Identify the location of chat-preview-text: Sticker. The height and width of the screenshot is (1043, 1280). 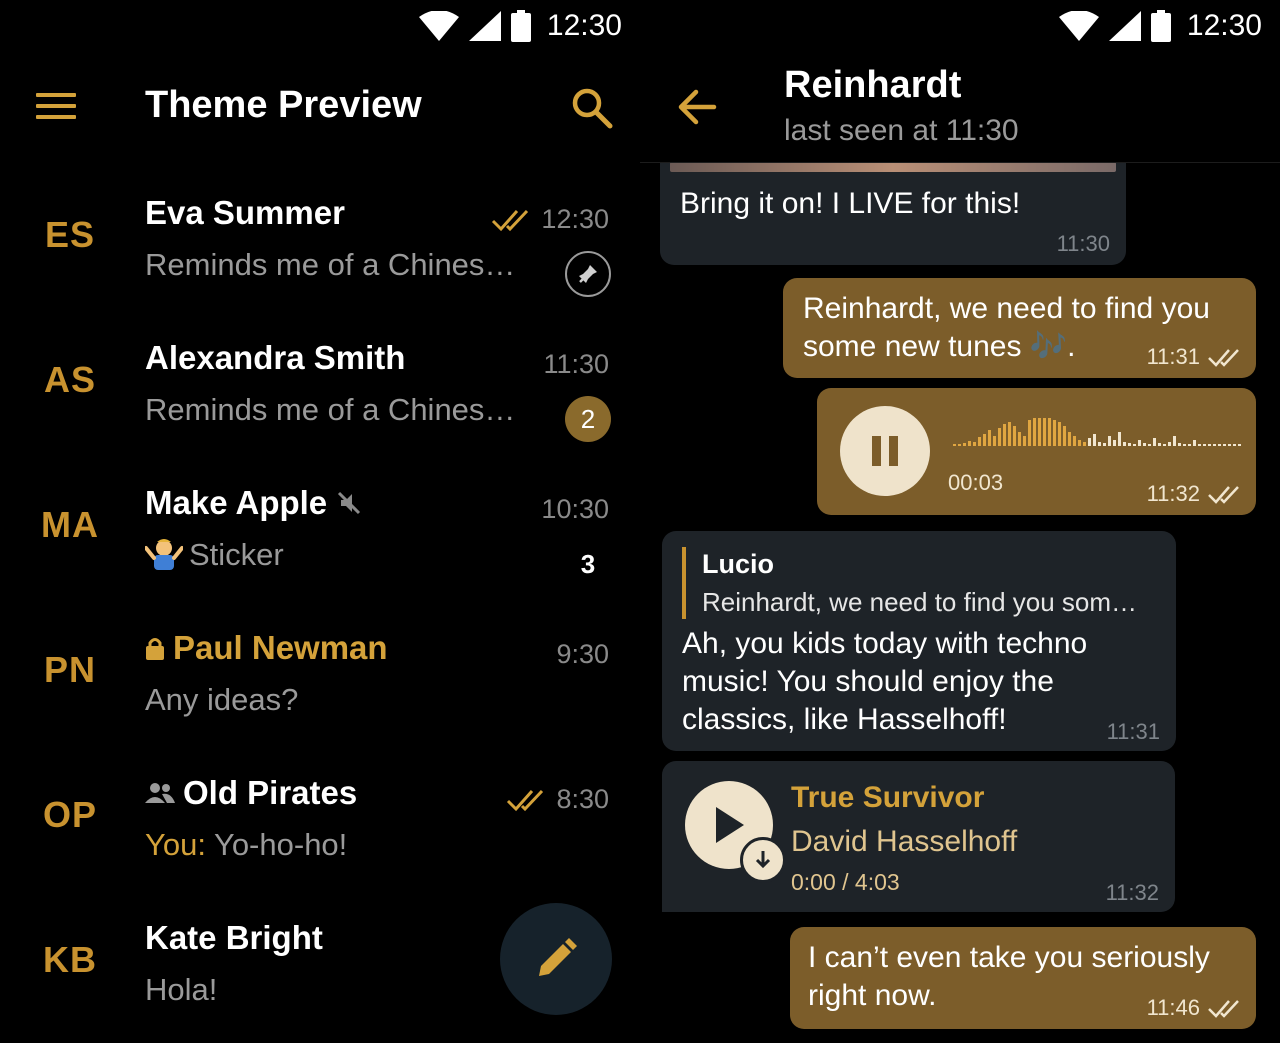
(236, 554).